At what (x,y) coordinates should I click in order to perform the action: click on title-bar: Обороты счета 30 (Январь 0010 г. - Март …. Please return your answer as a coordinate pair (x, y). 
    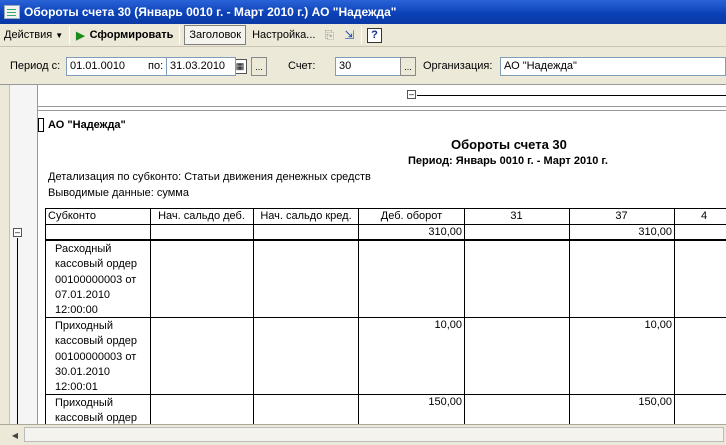
    Looking at the image, I should click on (363, 12).